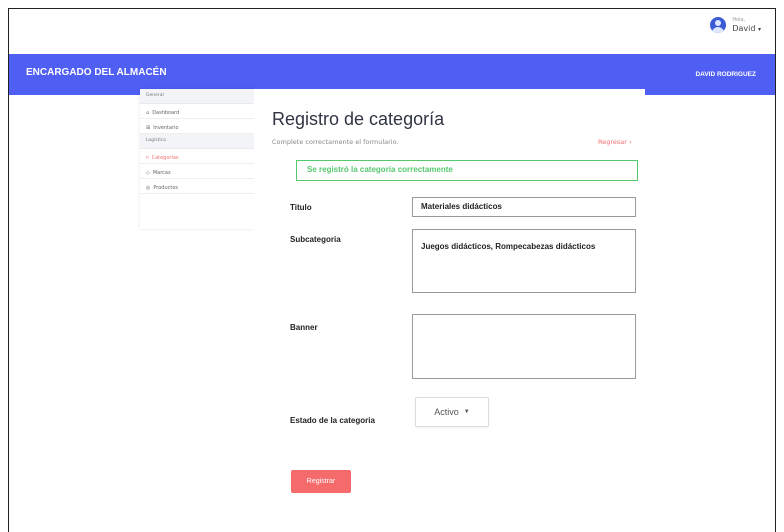  What do you see at coordinates (524, 207) in the screenshot?
I see `titulo-input: Materiales didácticos` at bounding box center [524, 207].